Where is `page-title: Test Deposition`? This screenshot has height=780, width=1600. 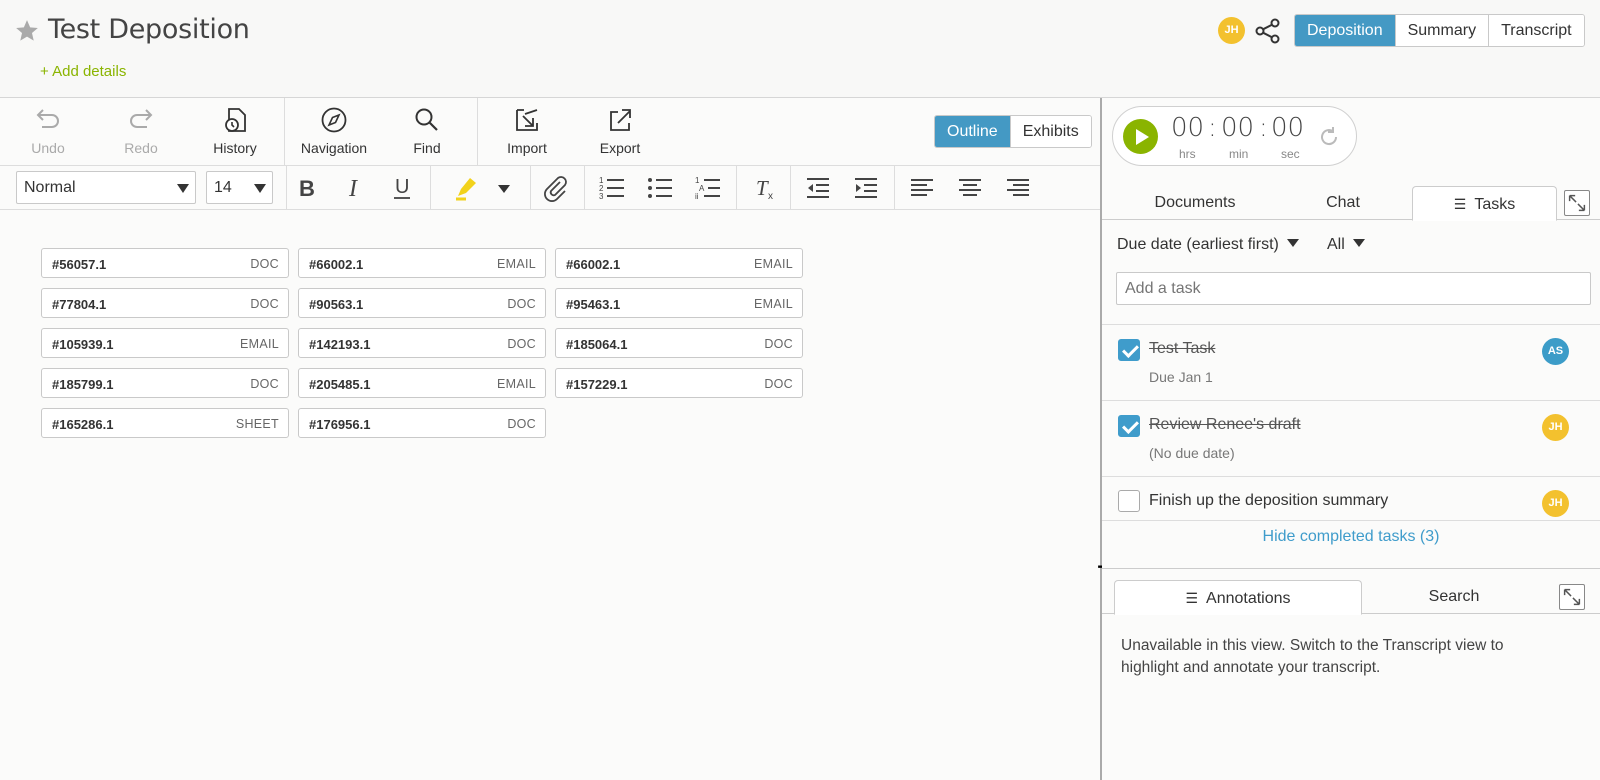
page-title: Test Deposition is located at coordinates (149, 29).